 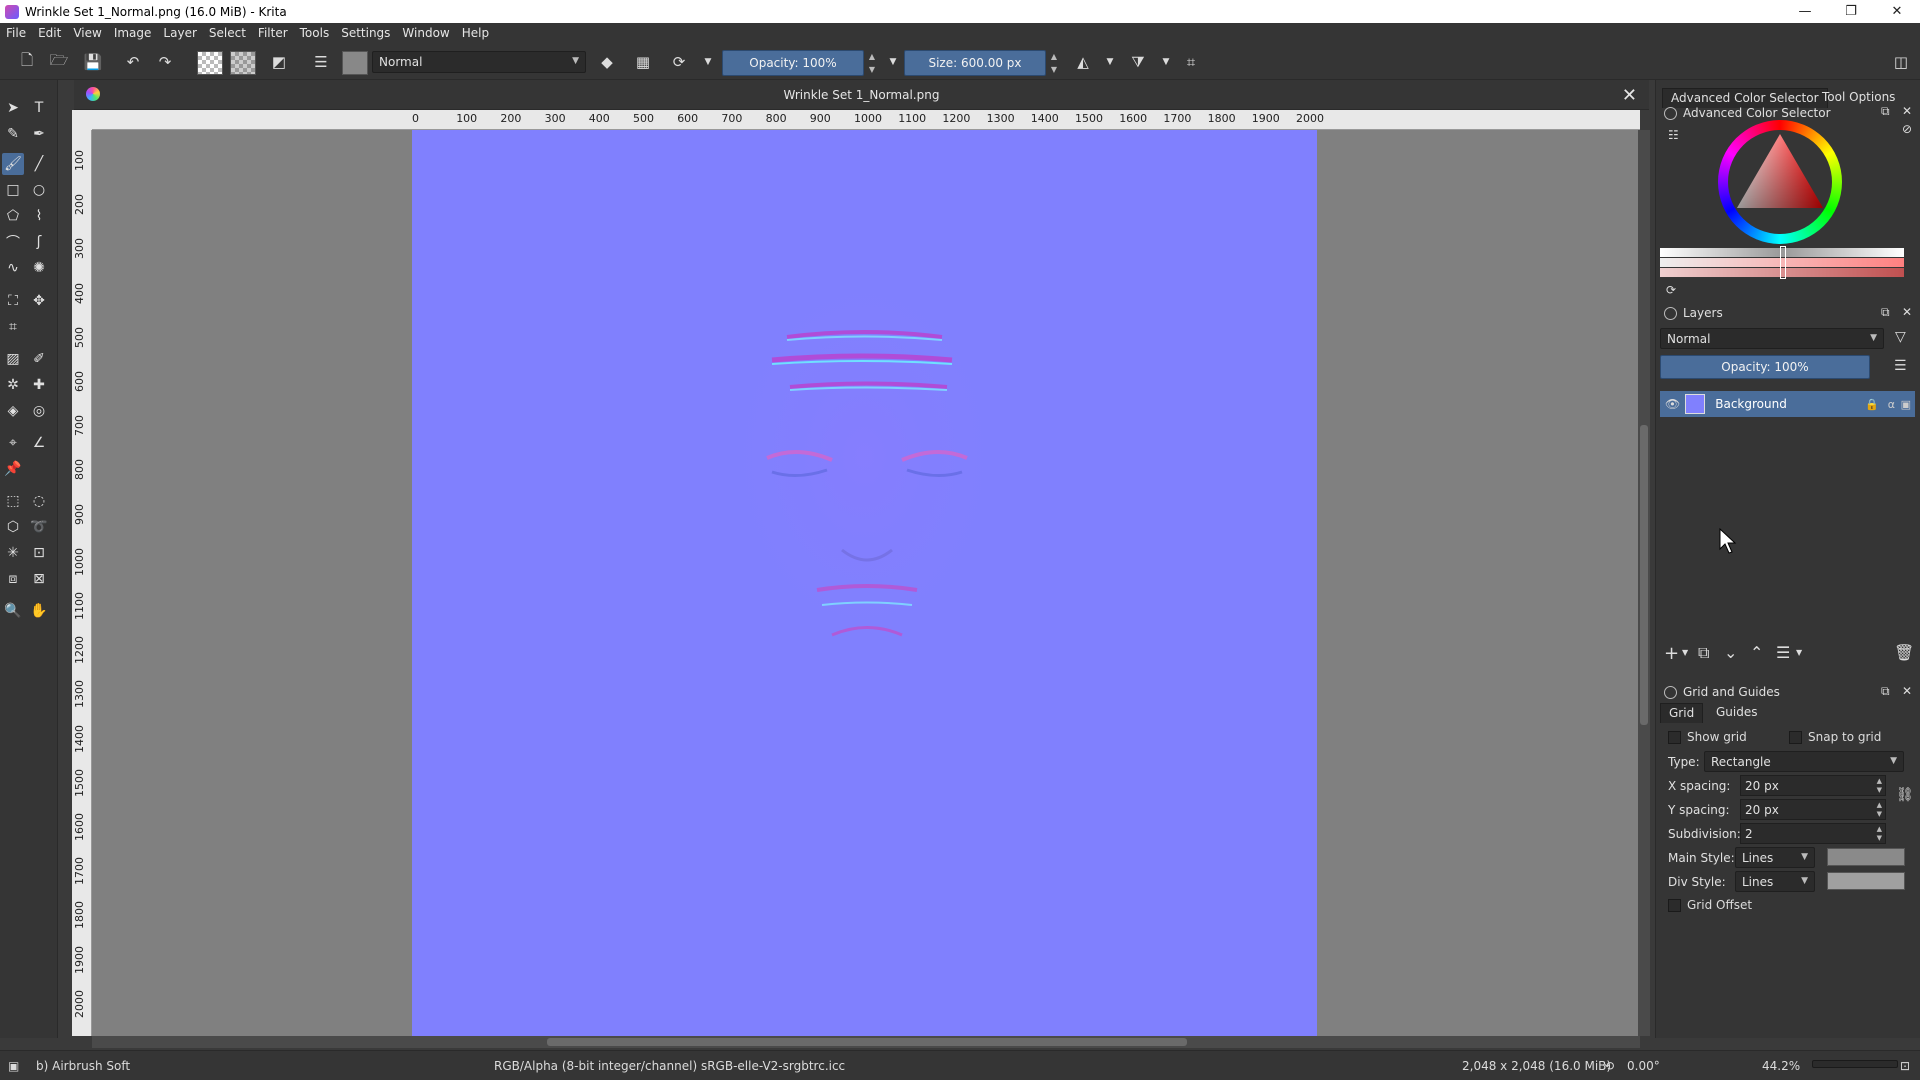 I want to click on polygon-tool-icon: ⬠, so click(x=13, y=216).